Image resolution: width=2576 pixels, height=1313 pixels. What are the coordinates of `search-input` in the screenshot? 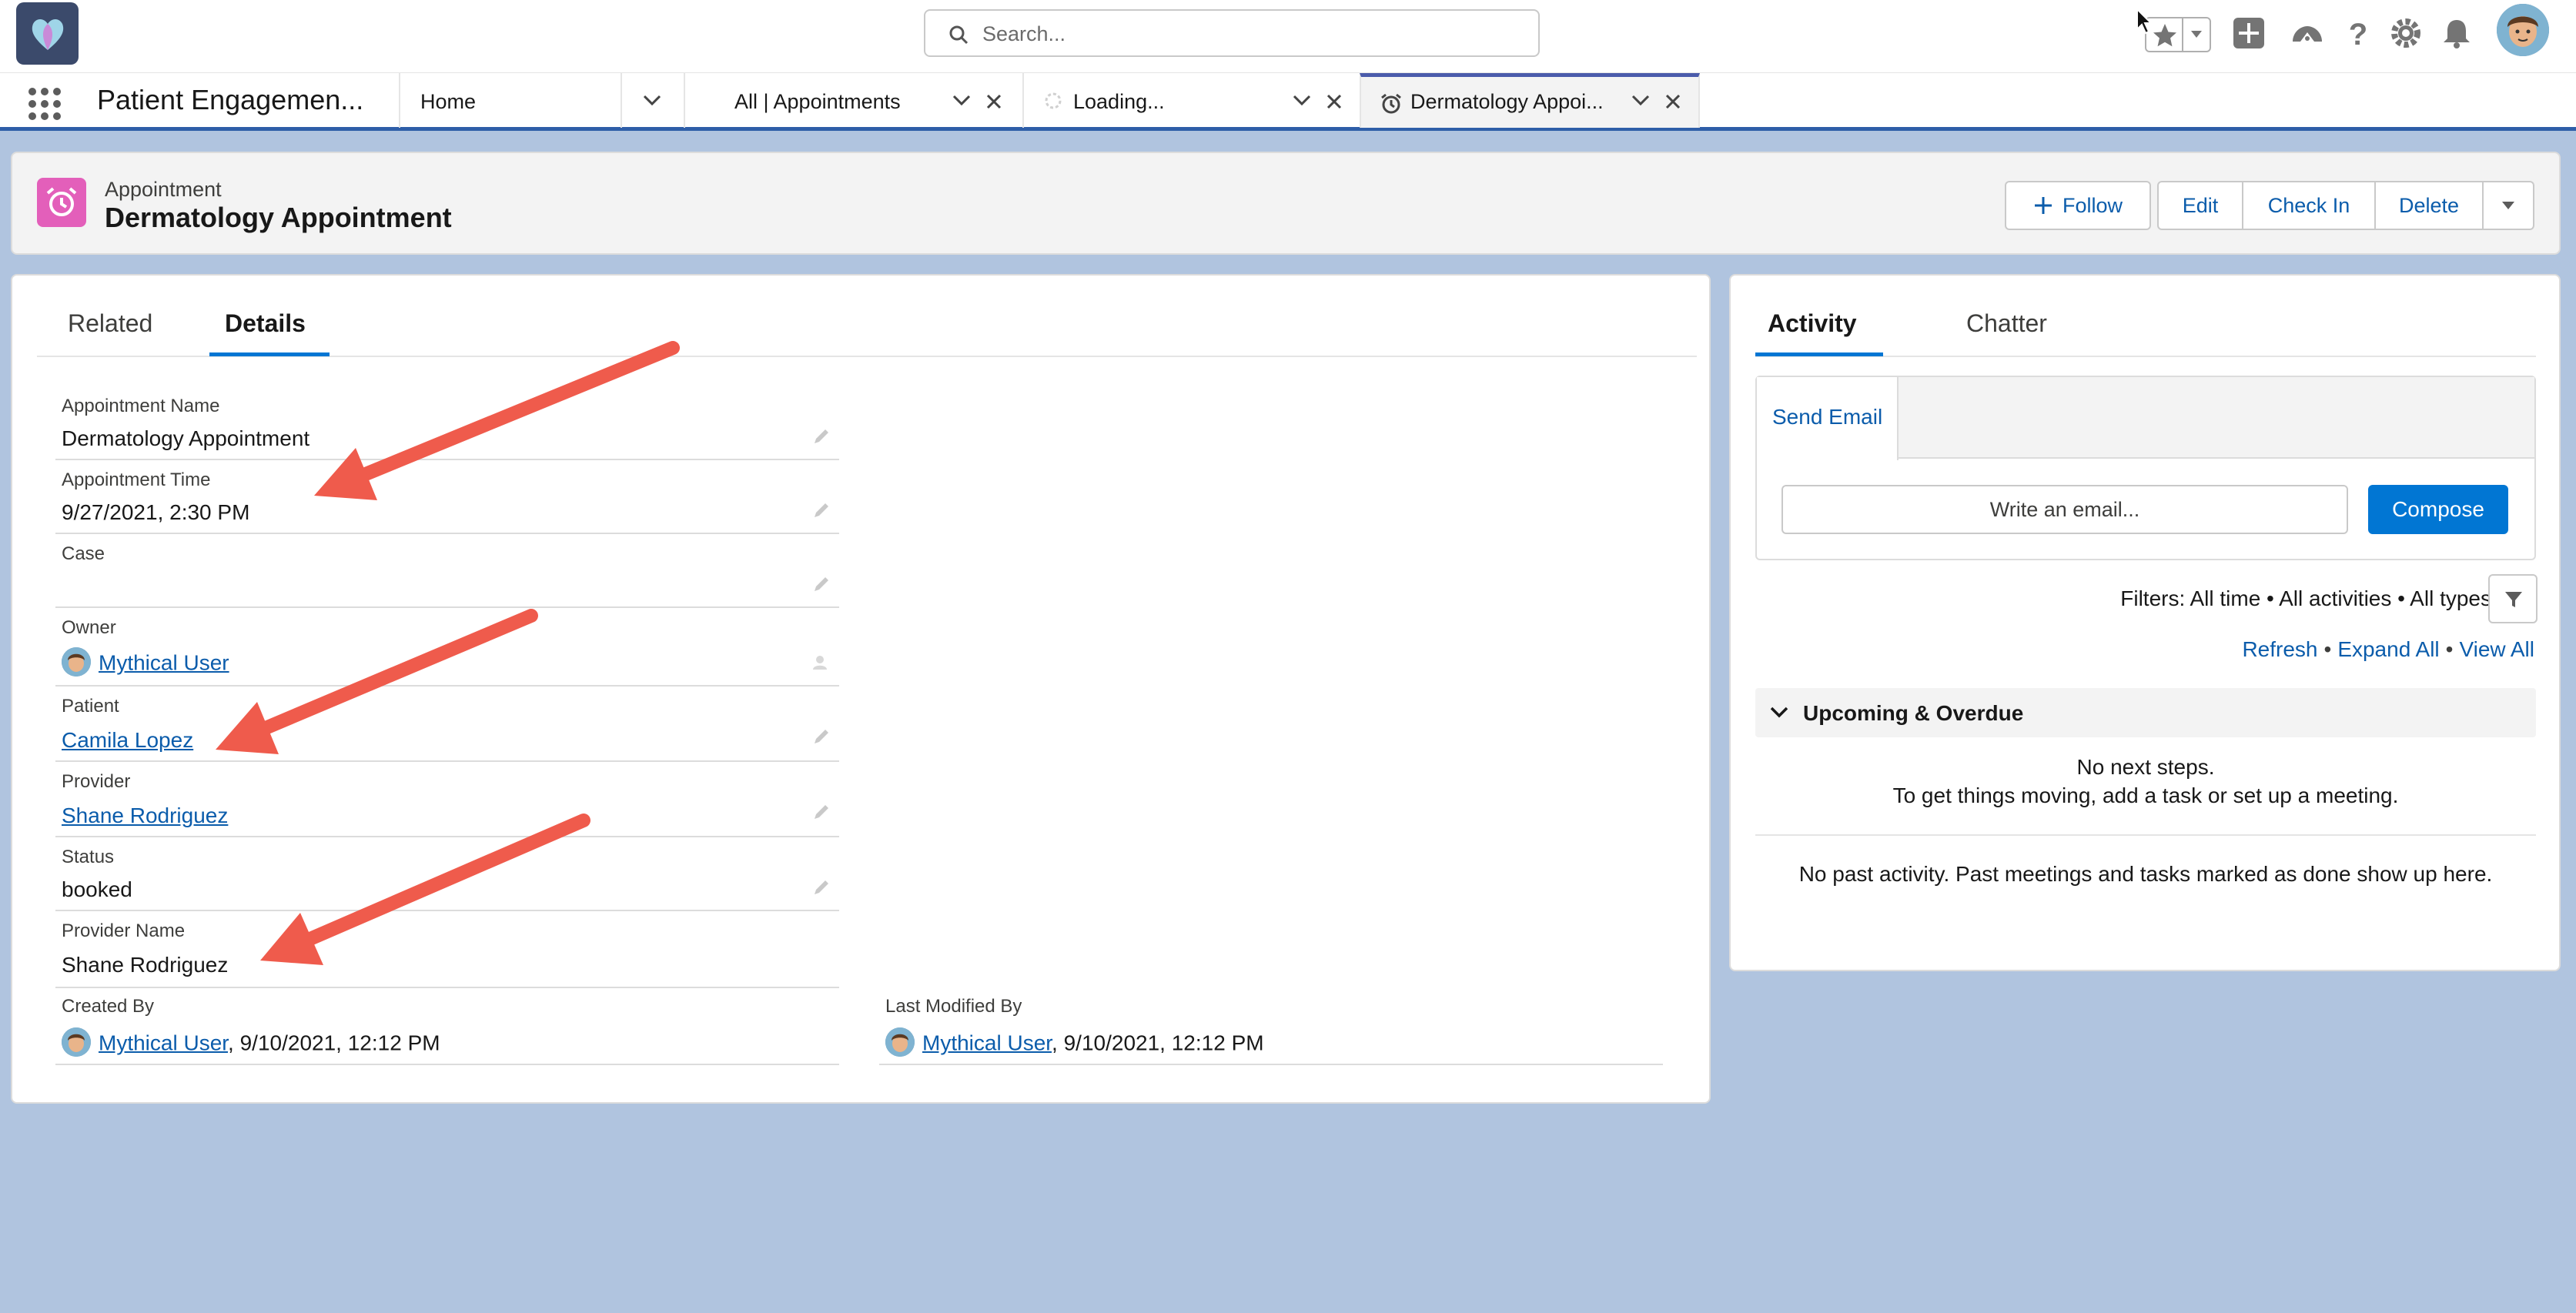 It's located at (1251, 33).